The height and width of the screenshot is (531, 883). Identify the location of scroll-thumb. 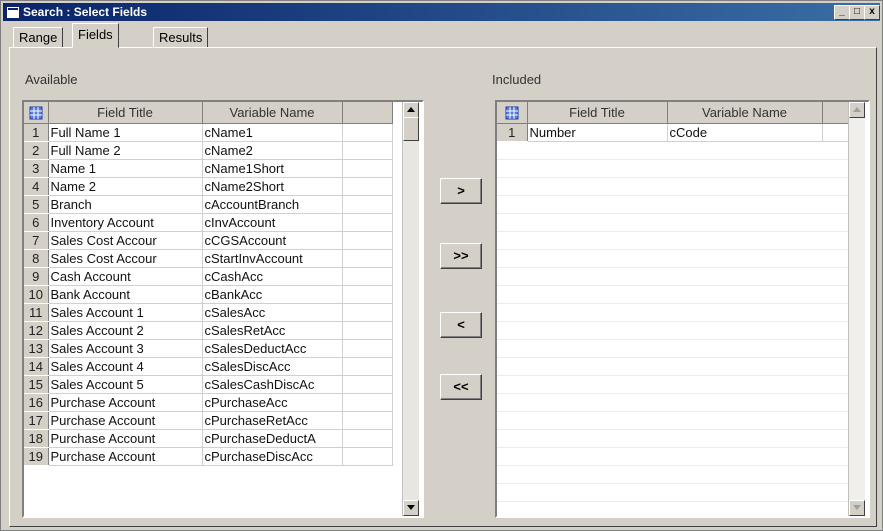
(411, 129).